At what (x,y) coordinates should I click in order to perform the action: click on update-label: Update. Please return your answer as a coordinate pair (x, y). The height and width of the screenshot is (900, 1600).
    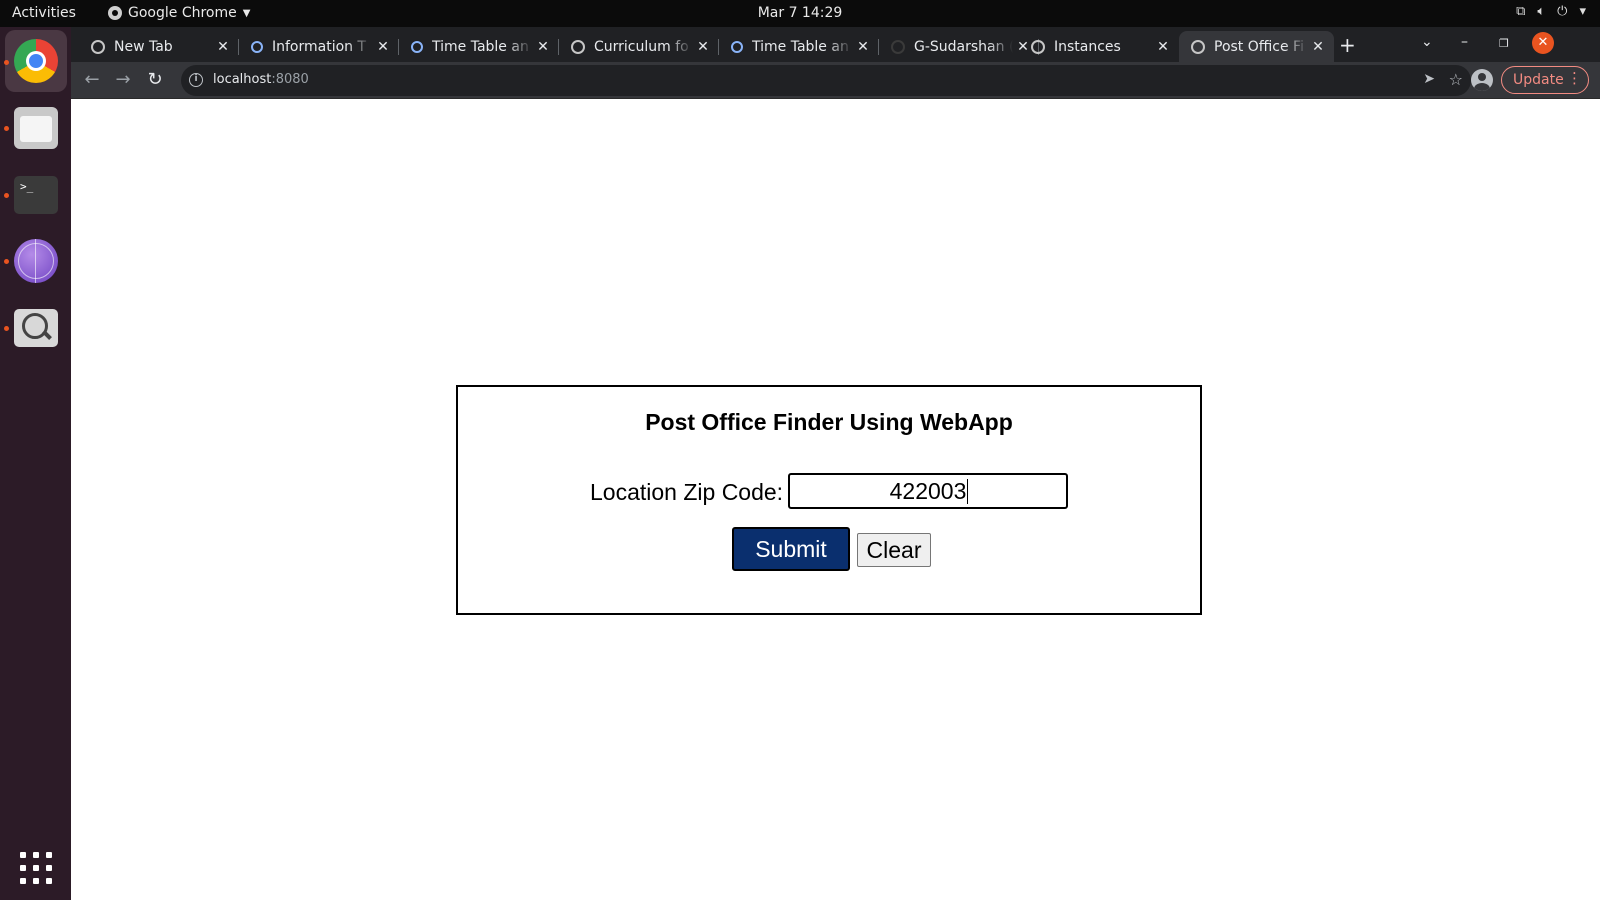
    Looking at the image, I should click on (1538, 80).